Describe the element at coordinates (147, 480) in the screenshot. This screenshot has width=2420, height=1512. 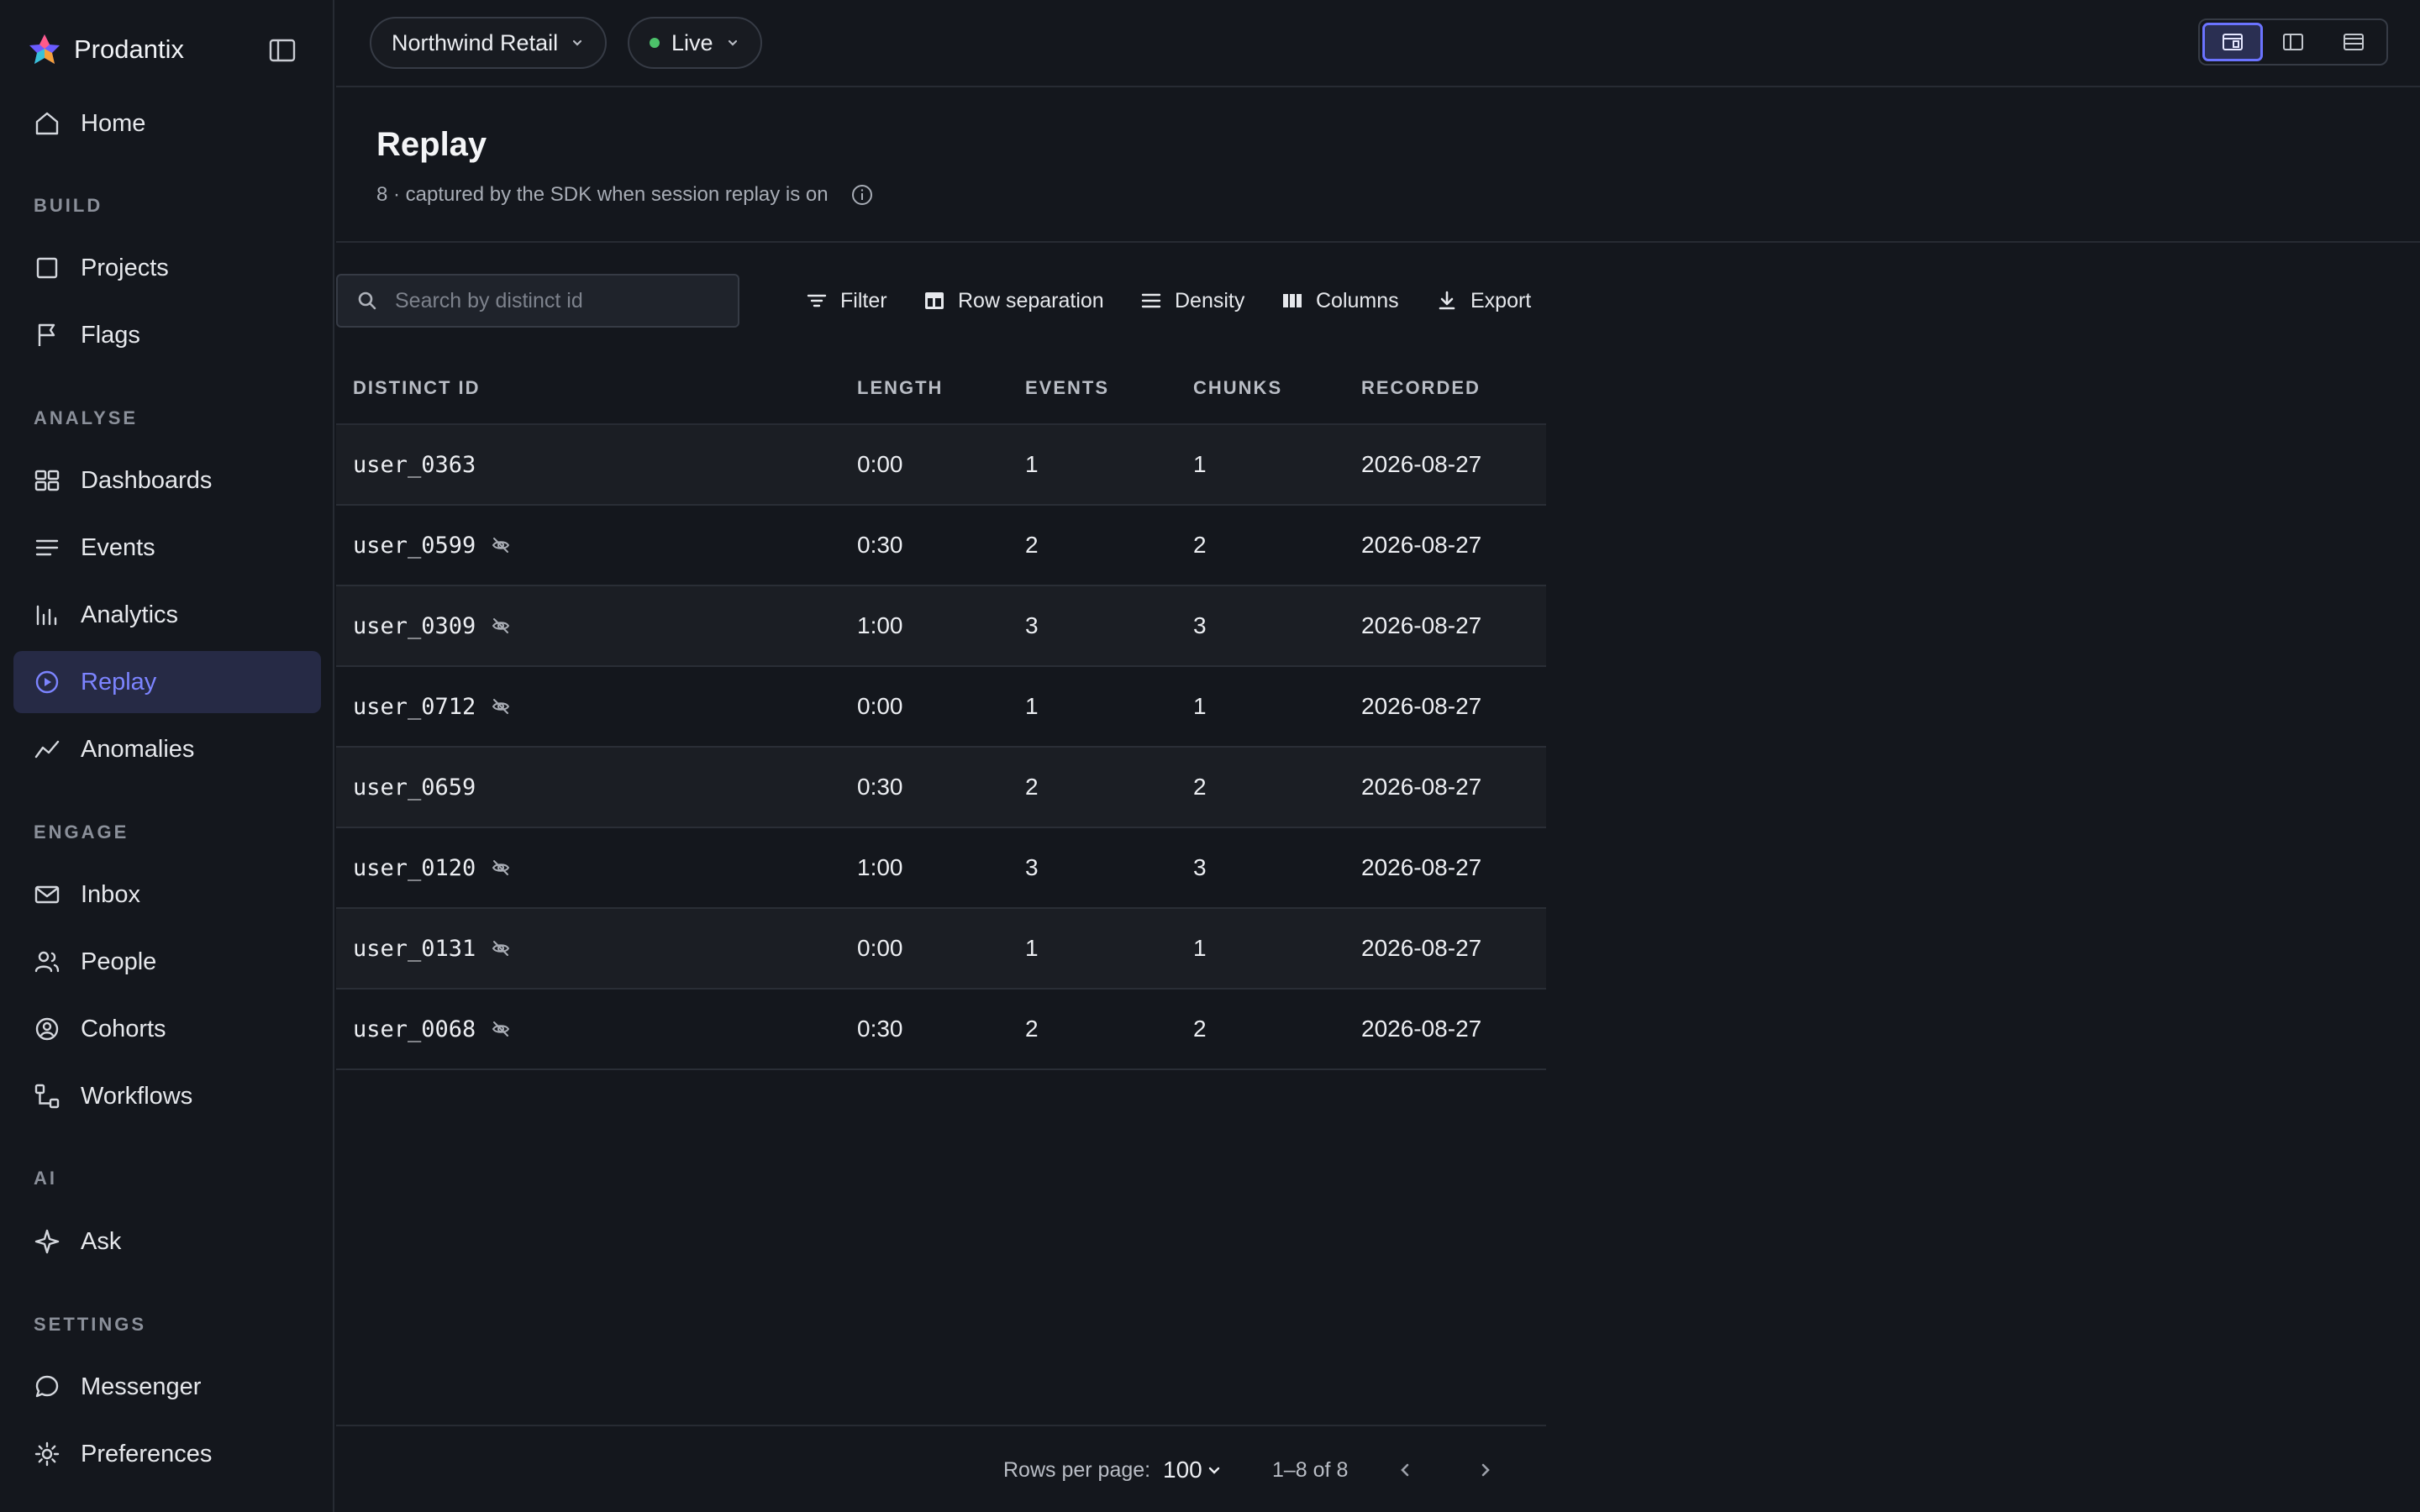
I see `sidebar-item-label: Dashboards` at that location.